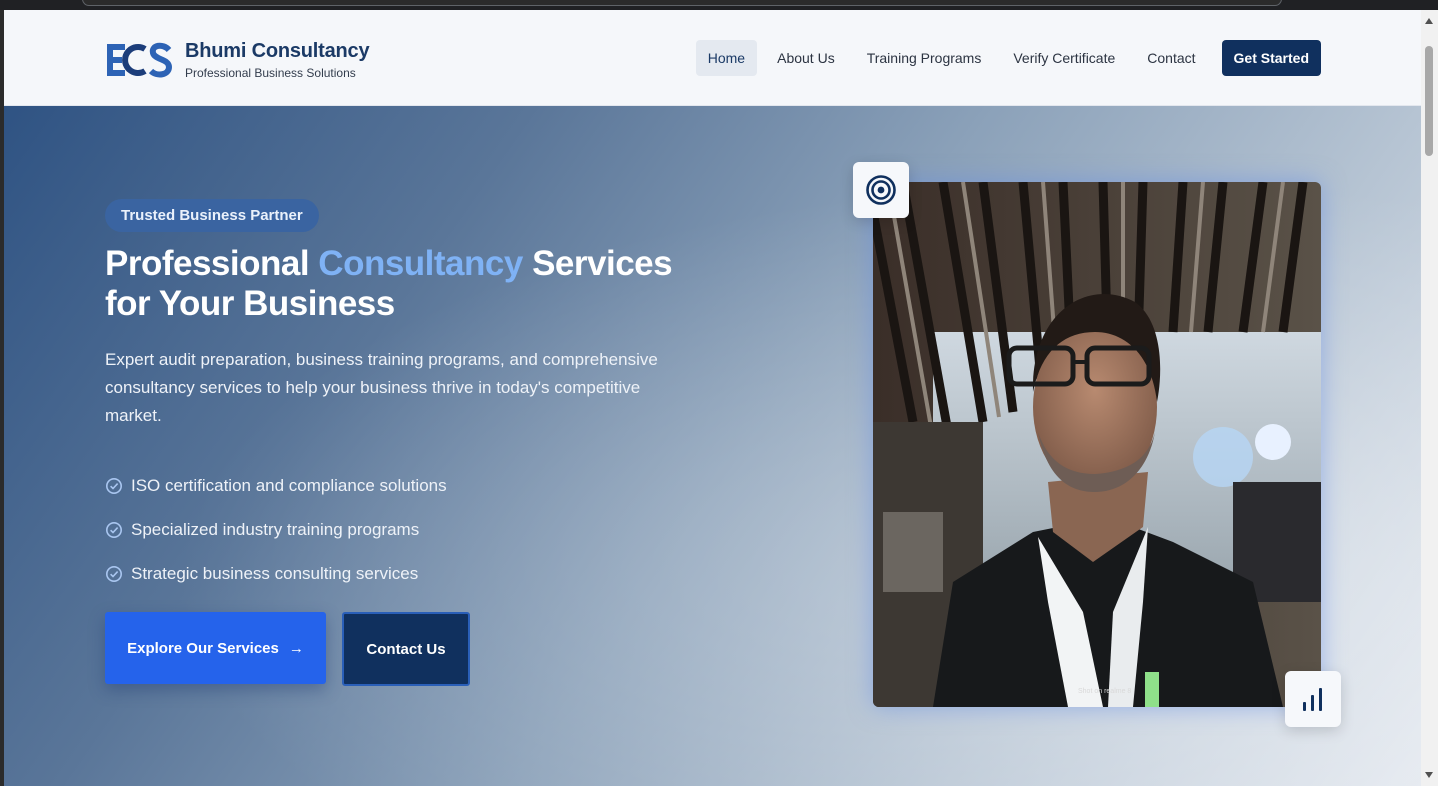 The height and width of the screenshot is (786, 1438). What do you see at coordinates (1429, 398) in the screenshot?
I see `page-scrollbar` at bounding box center [1429, 398].